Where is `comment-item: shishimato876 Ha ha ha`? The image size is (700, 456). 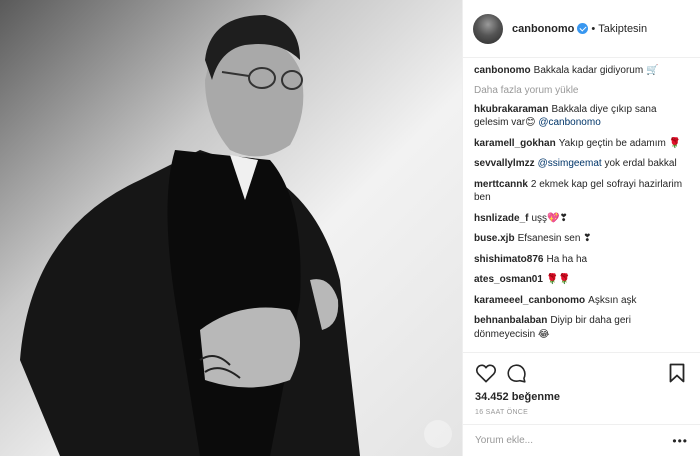
comment-item: shishimato876 Ha ha ha is located at coordinates (581, 260).